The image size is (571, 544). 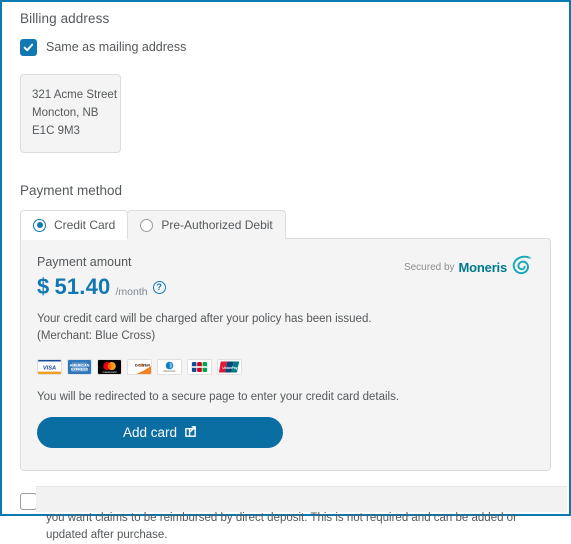 I want to click on billing-address-card: 321 Acme Street Moncton, NB E1C 9M3, so click(x=70, y=113).